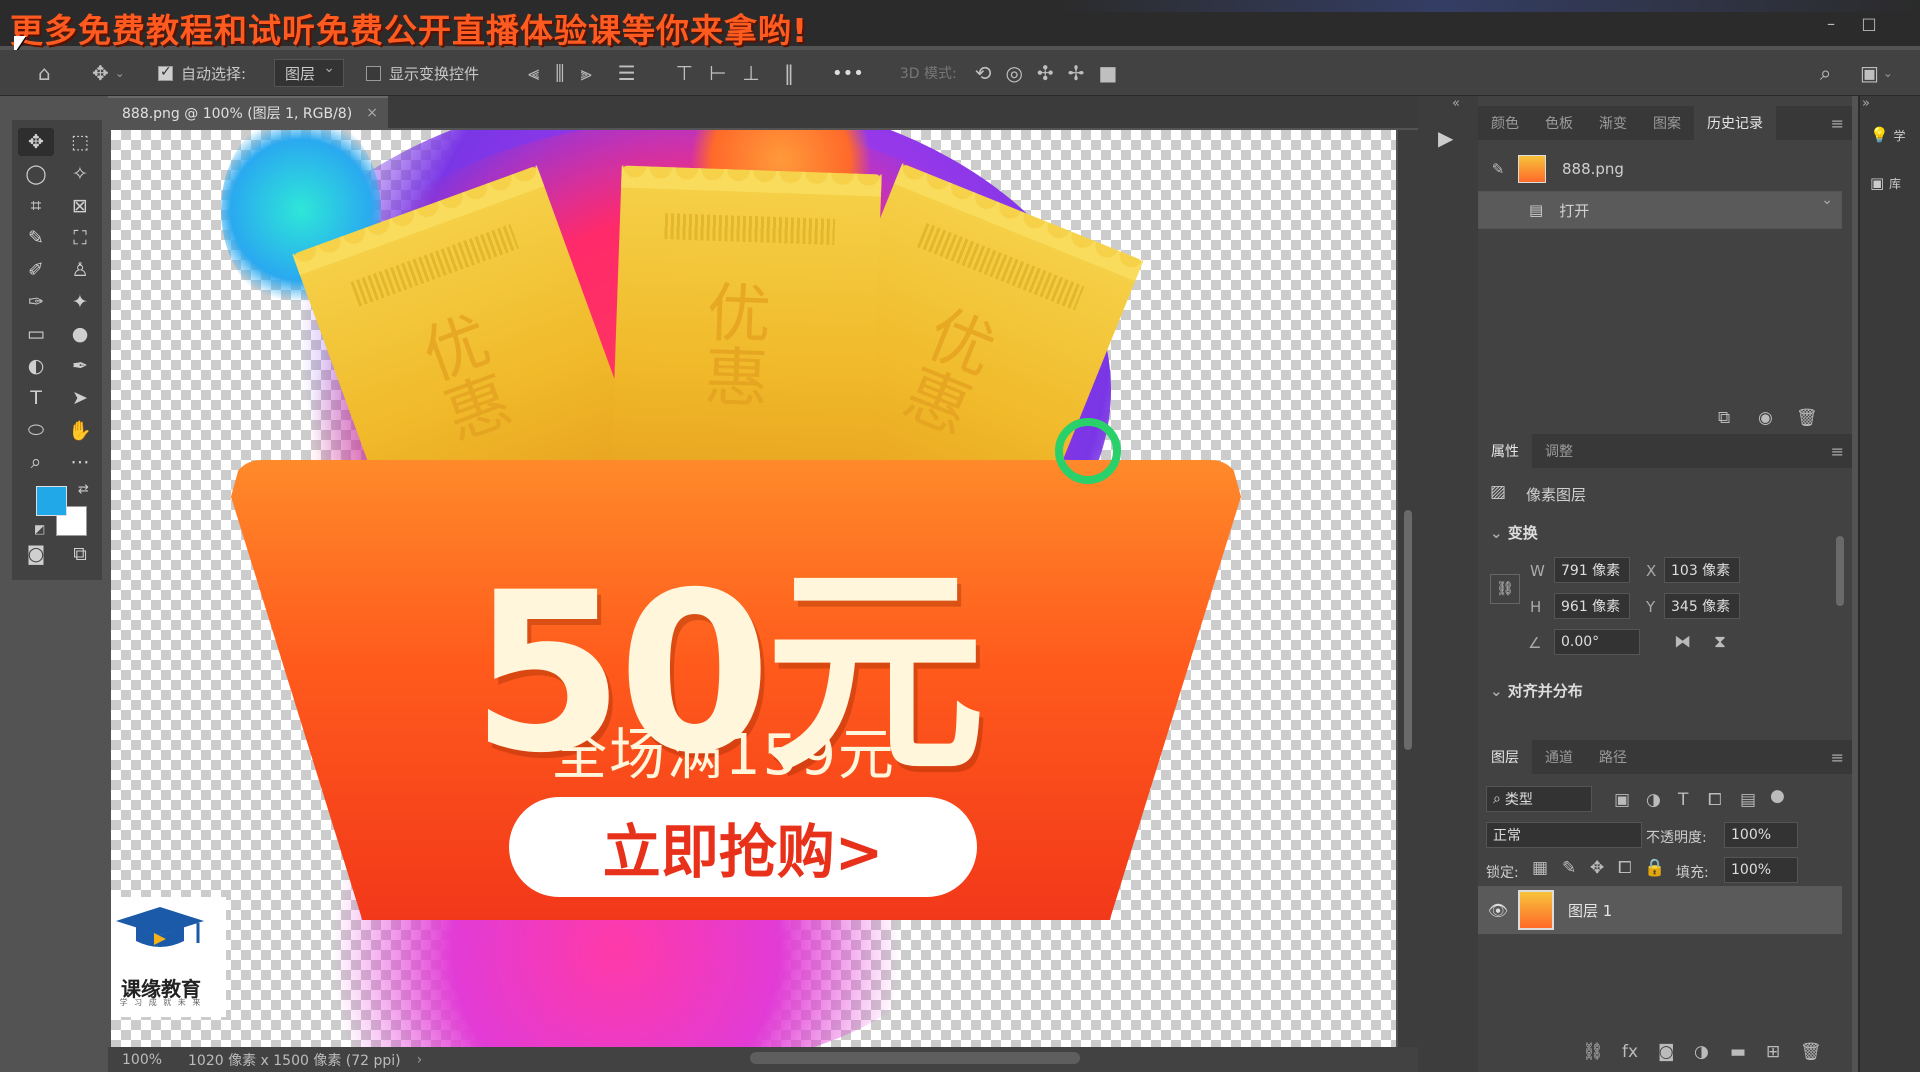  I want to click on collapse-arrows-icon: «, so click(1456, 103).